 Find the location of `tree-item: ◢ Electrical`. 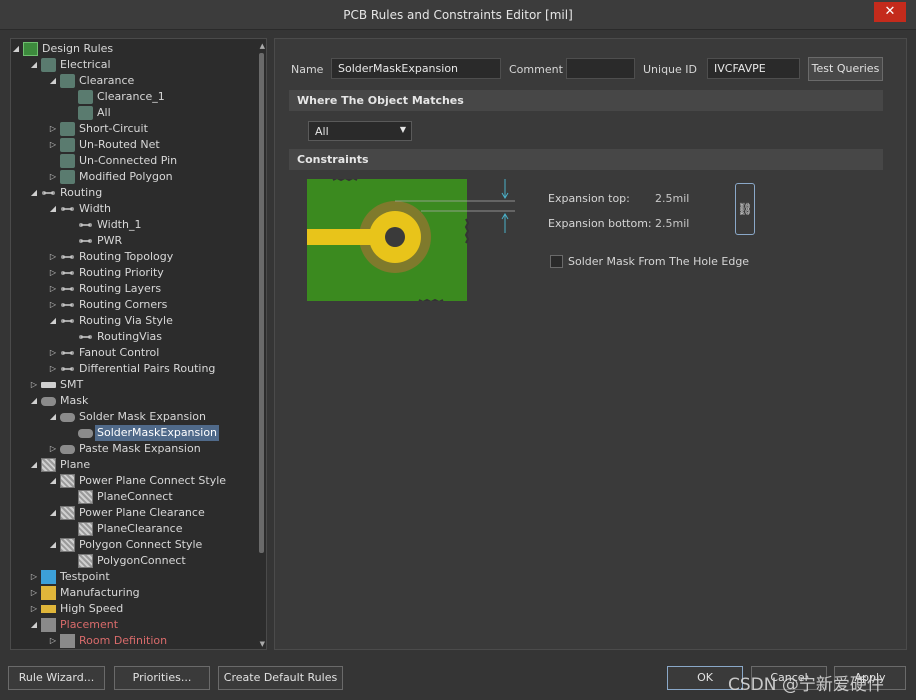

tree-item: ◢ Electrical is located at coordinates (131, 65).